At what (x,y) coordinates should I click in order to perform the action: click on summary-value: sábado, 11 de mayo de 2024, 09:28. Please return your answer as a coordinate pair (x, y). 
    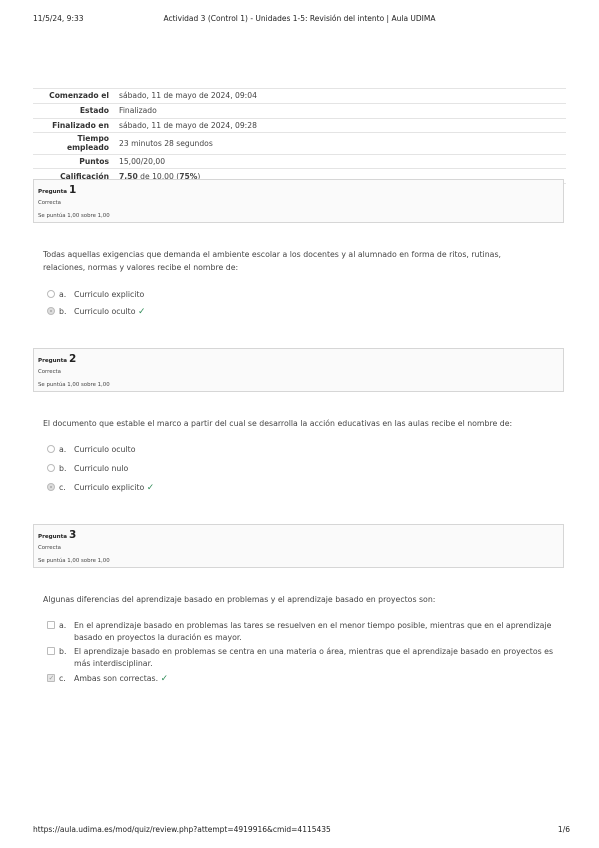
    Looking at the image, I should click on (340, 125).